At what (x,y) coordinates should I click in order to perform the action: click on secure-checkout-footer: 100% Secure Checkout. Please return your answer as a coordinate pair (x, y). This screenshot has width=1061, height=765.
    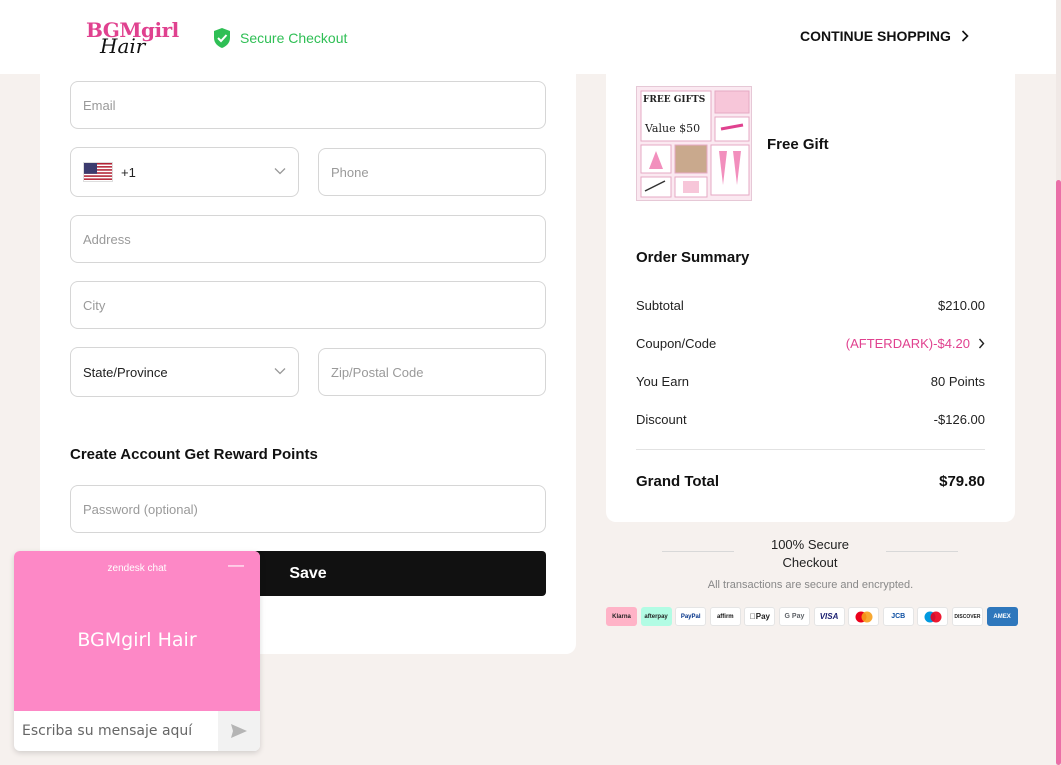
    Looking at the image, I should click on (810, 554).